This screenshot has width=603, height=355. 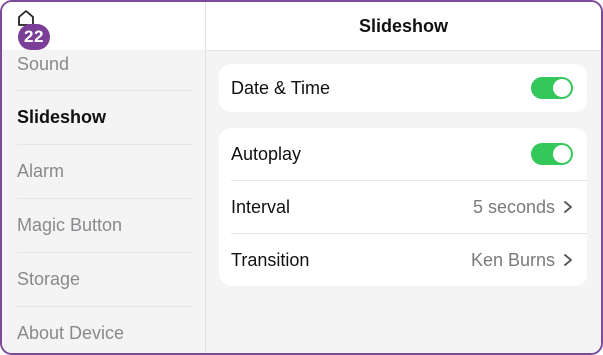 What do you see at coordinates (270, 259) in the screenshot?
I see `transition-label: Transition` at bounding box center [270, 259].